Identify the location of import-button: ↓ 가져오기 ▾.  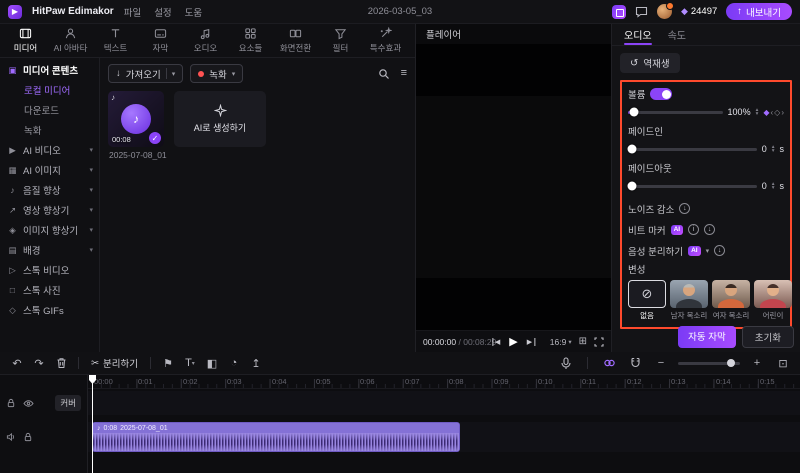
(146, 73).